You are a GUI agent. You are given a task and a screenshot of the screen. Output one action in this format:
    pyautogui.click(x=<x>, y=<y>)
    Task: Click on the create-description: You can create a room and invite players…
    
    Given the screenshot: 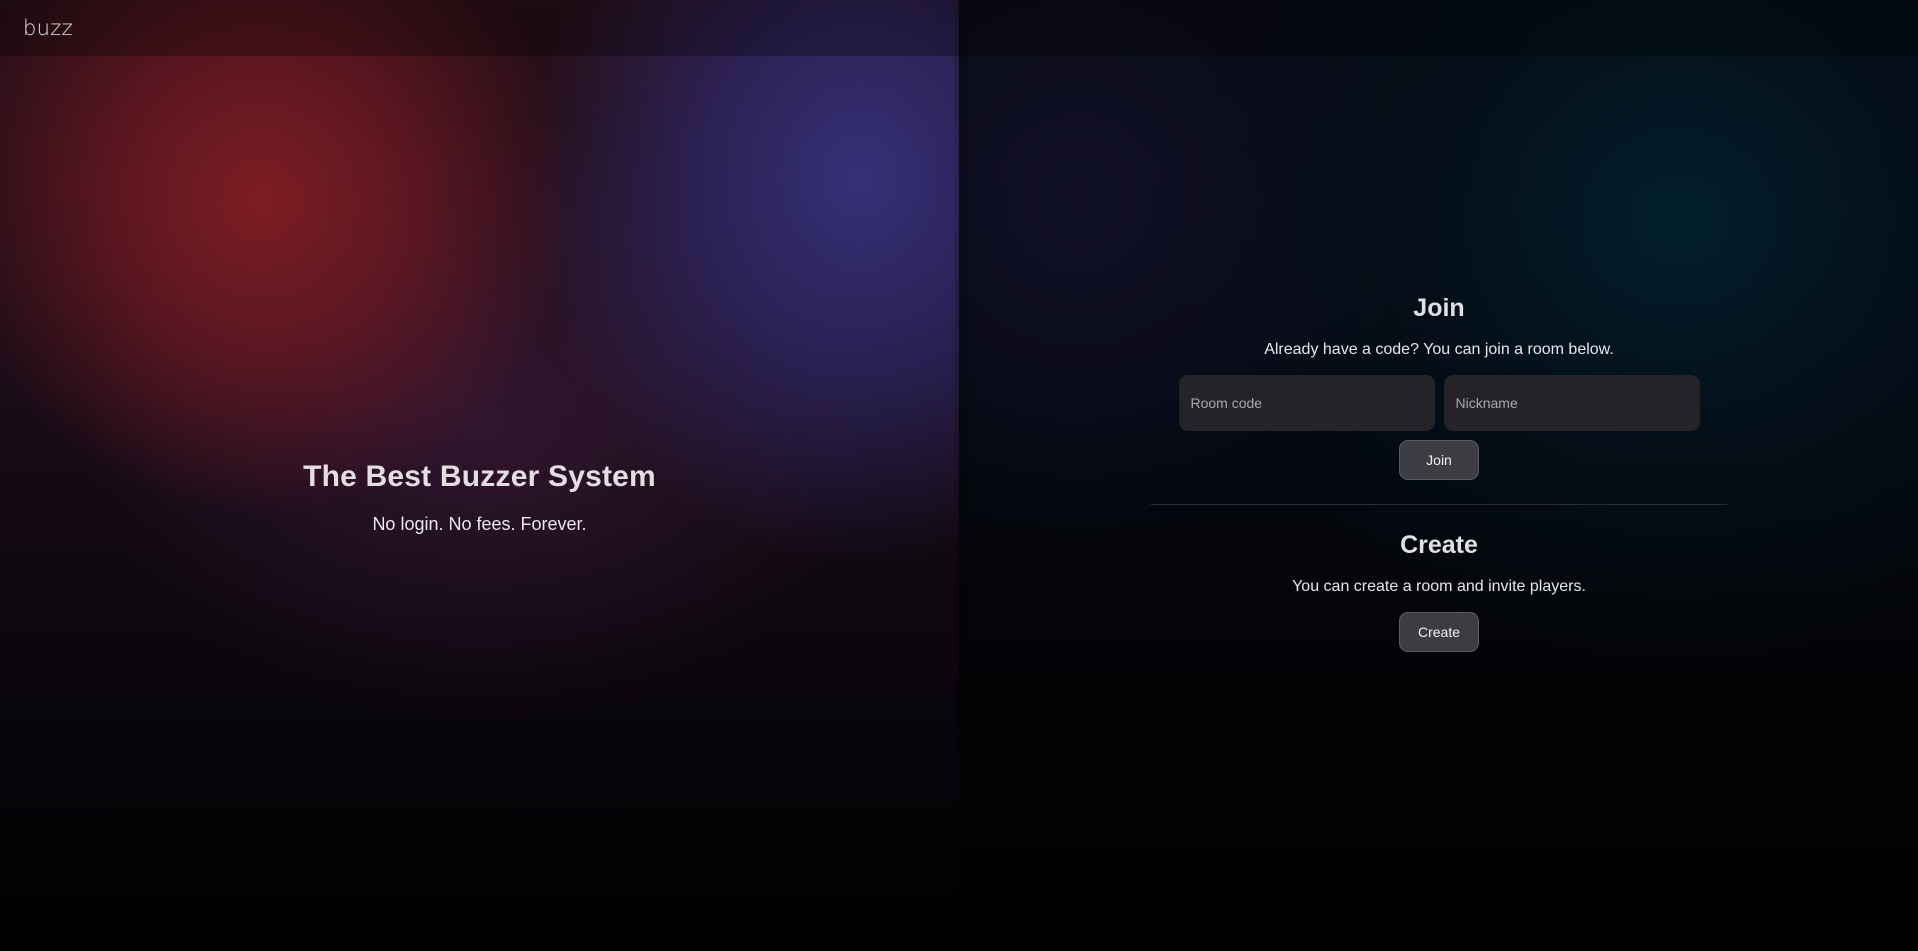 What is the action you would take?
    pyautogui.click(x=1439, y=586)
    